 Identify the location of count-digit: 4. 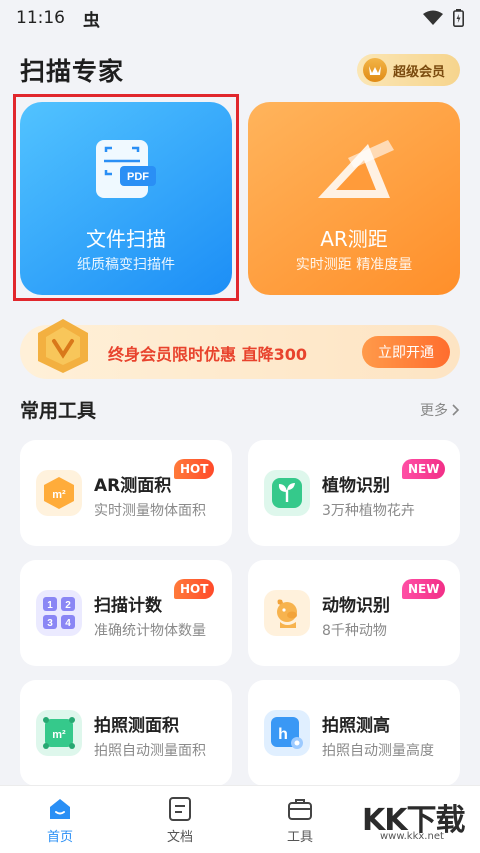
(68, 623).